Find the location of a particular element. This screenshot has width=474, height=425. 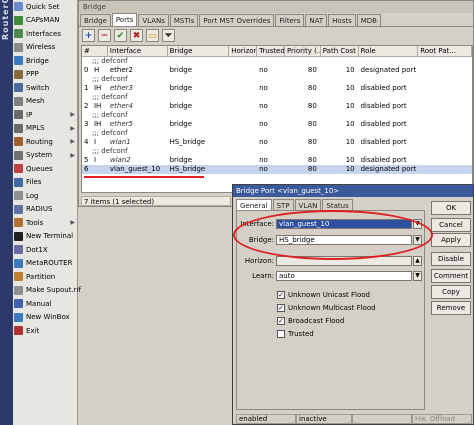

remove-button: Remove is located at coordinates (451, 308).